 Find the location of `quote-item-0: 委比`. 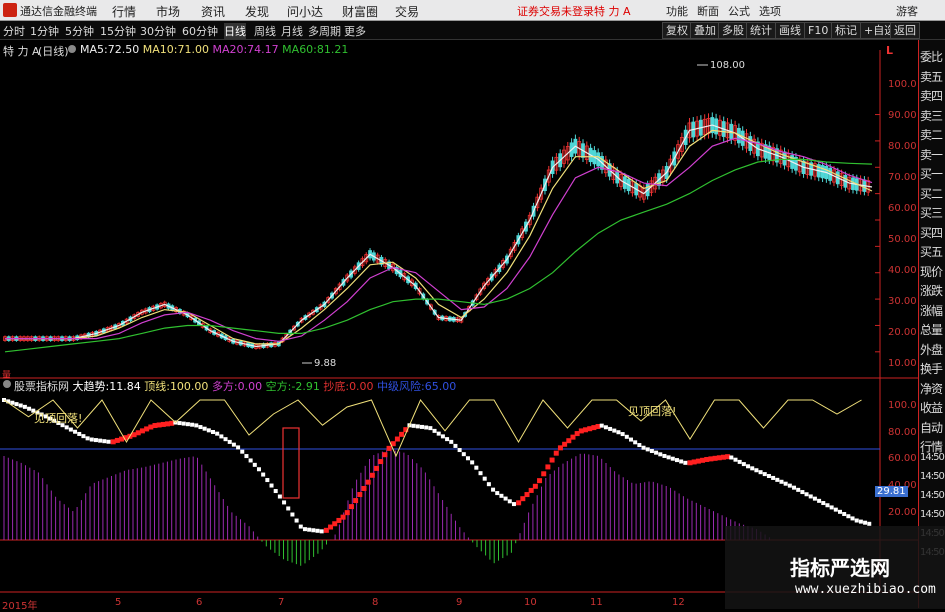

quote-item-0: 委比 is located at coordinates (931, 57).